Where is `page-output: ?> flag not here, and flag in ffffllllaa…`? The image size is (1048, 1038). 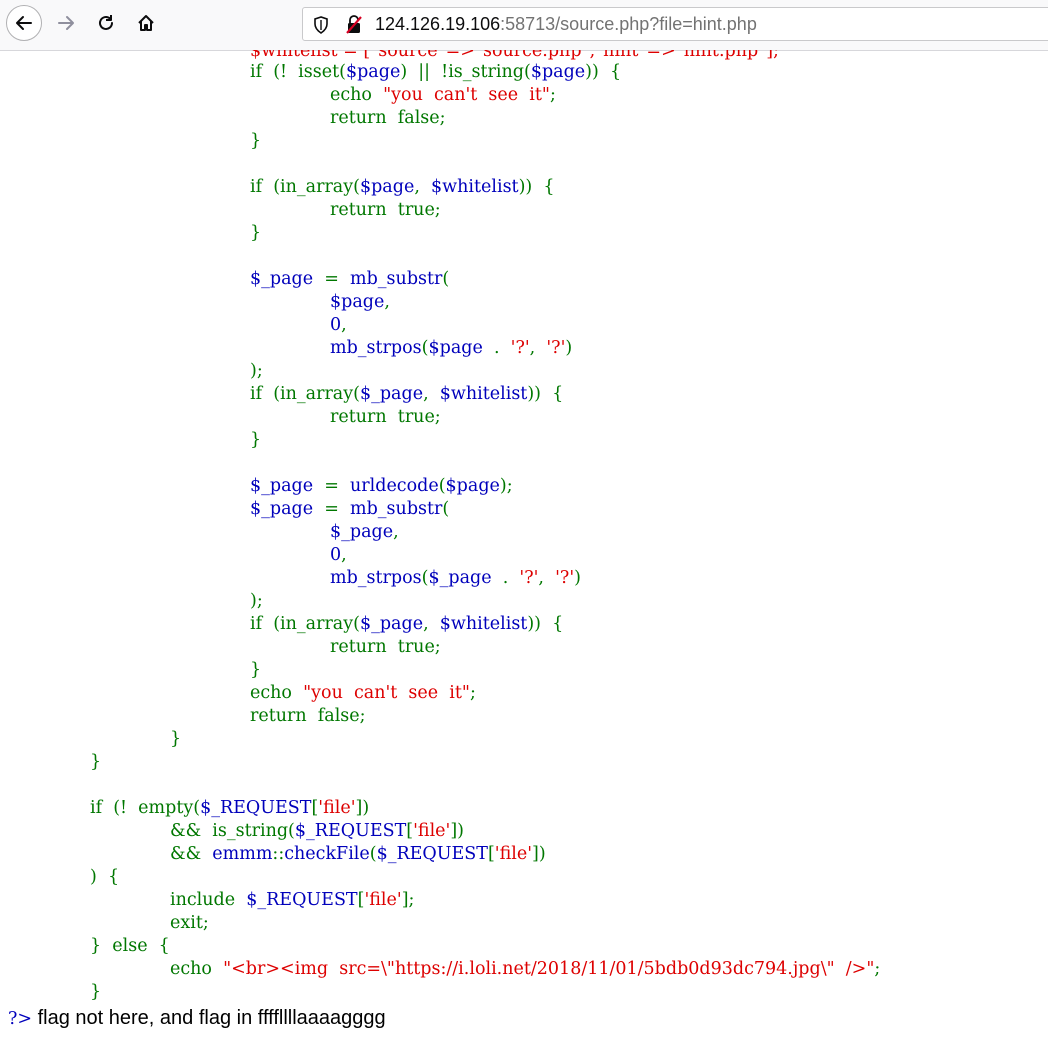 page-output: ?> flag not here, and flag in ffffllllaa… is located at coordinates (197, 1018).